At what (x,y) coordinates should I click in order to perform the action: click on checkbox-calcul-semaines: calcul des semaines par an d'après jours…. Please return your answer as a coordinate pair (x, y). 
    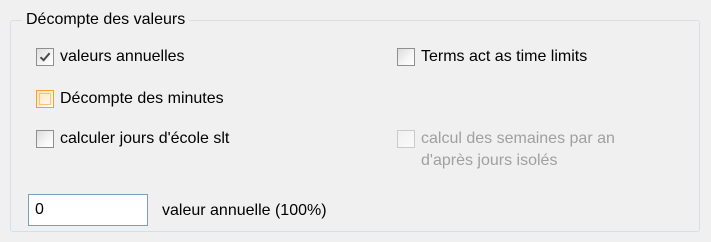
    Looking at the image, I should click on (506, 153).